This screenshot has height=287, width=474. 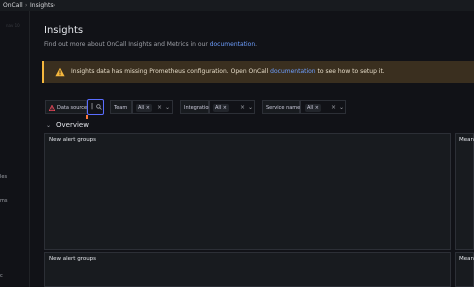 I want to click on page-title: Insights, so click(x=64, y=30).